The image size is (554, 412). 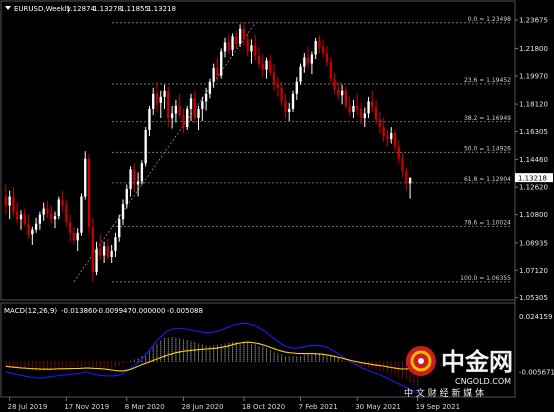 What do you see at coordinates (438, 407) in the screenshot?
I see `time-tick-label: 19 Sep 2021` at bounding box center [438, 407].